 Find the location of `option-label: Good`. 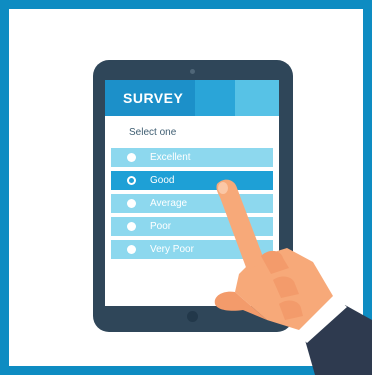

option-label: Good is located at coordinates (162, 180).